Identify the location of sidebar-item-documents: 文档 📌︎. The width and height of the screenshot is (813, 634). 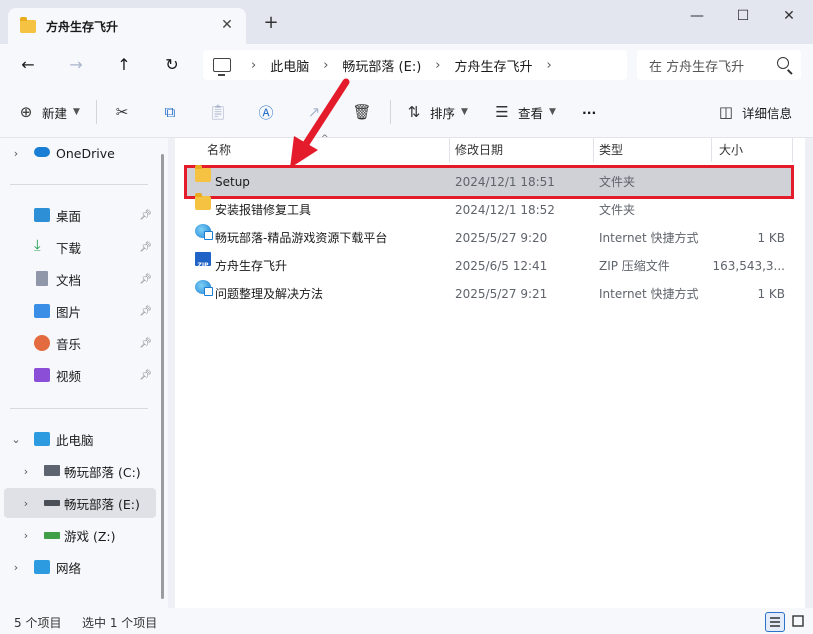
(80, 279).